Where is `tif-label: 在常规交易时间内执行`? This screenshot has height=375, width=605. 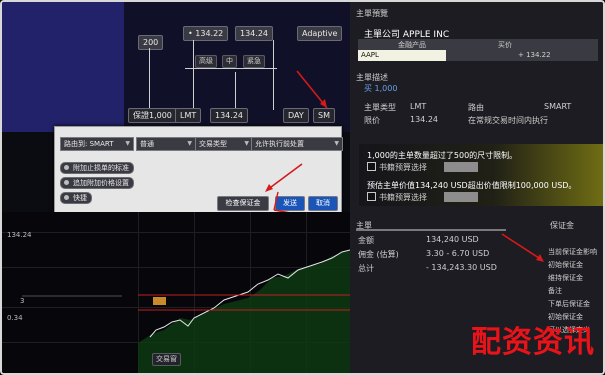 tif-label: 在常规交易时间内执行 is located at coordinates (508, 120).